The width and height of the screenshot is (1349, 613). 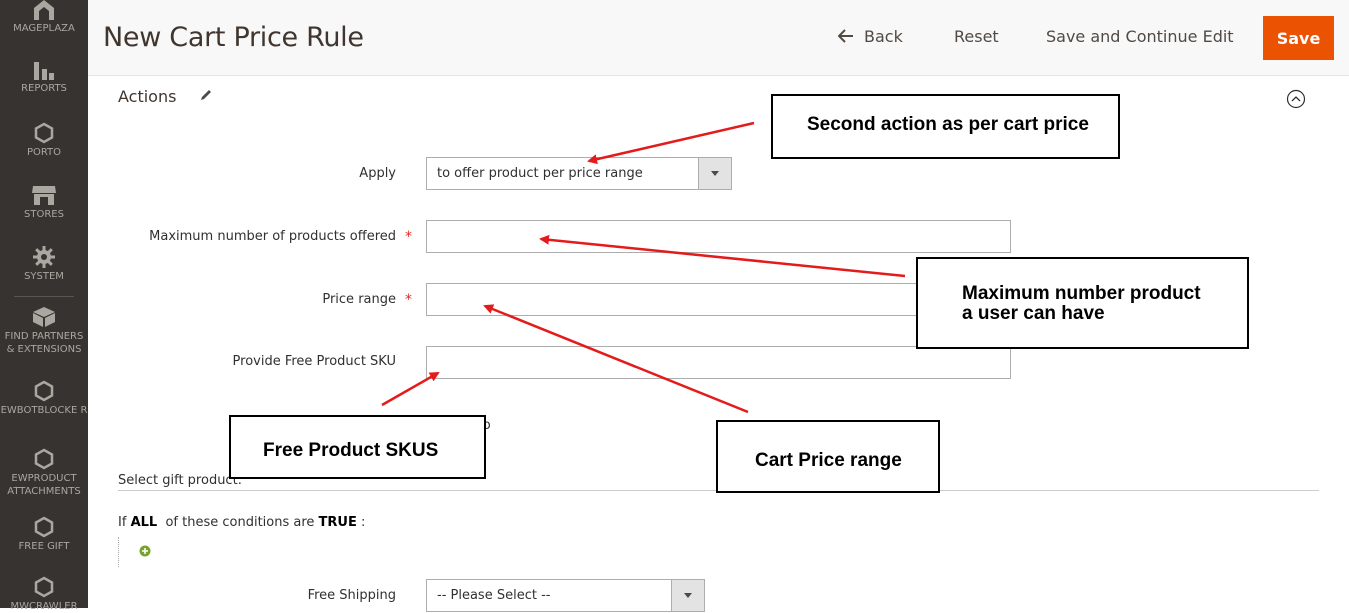 I want to click on conditions-middle: of these conditions are, so click(x=240, y=522).